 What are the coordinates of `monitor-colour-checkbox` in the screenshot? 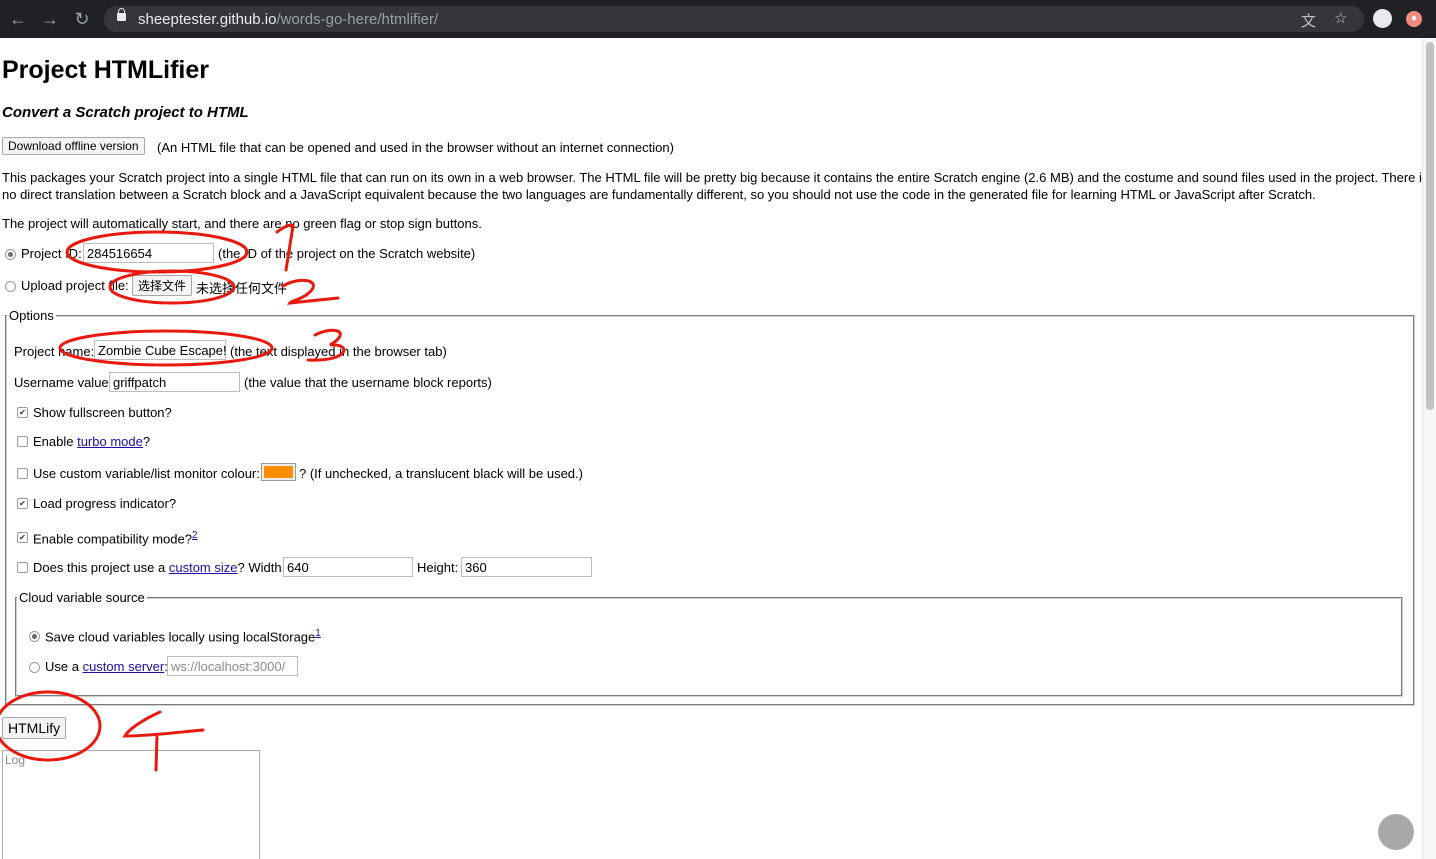 It's located at (22, 473).